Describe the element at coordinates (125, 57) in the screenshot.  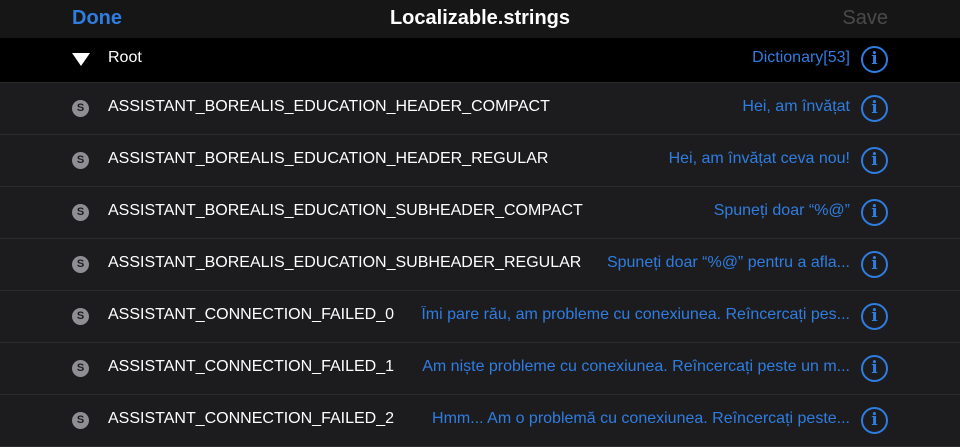
I see `root-label: Root` at that location.